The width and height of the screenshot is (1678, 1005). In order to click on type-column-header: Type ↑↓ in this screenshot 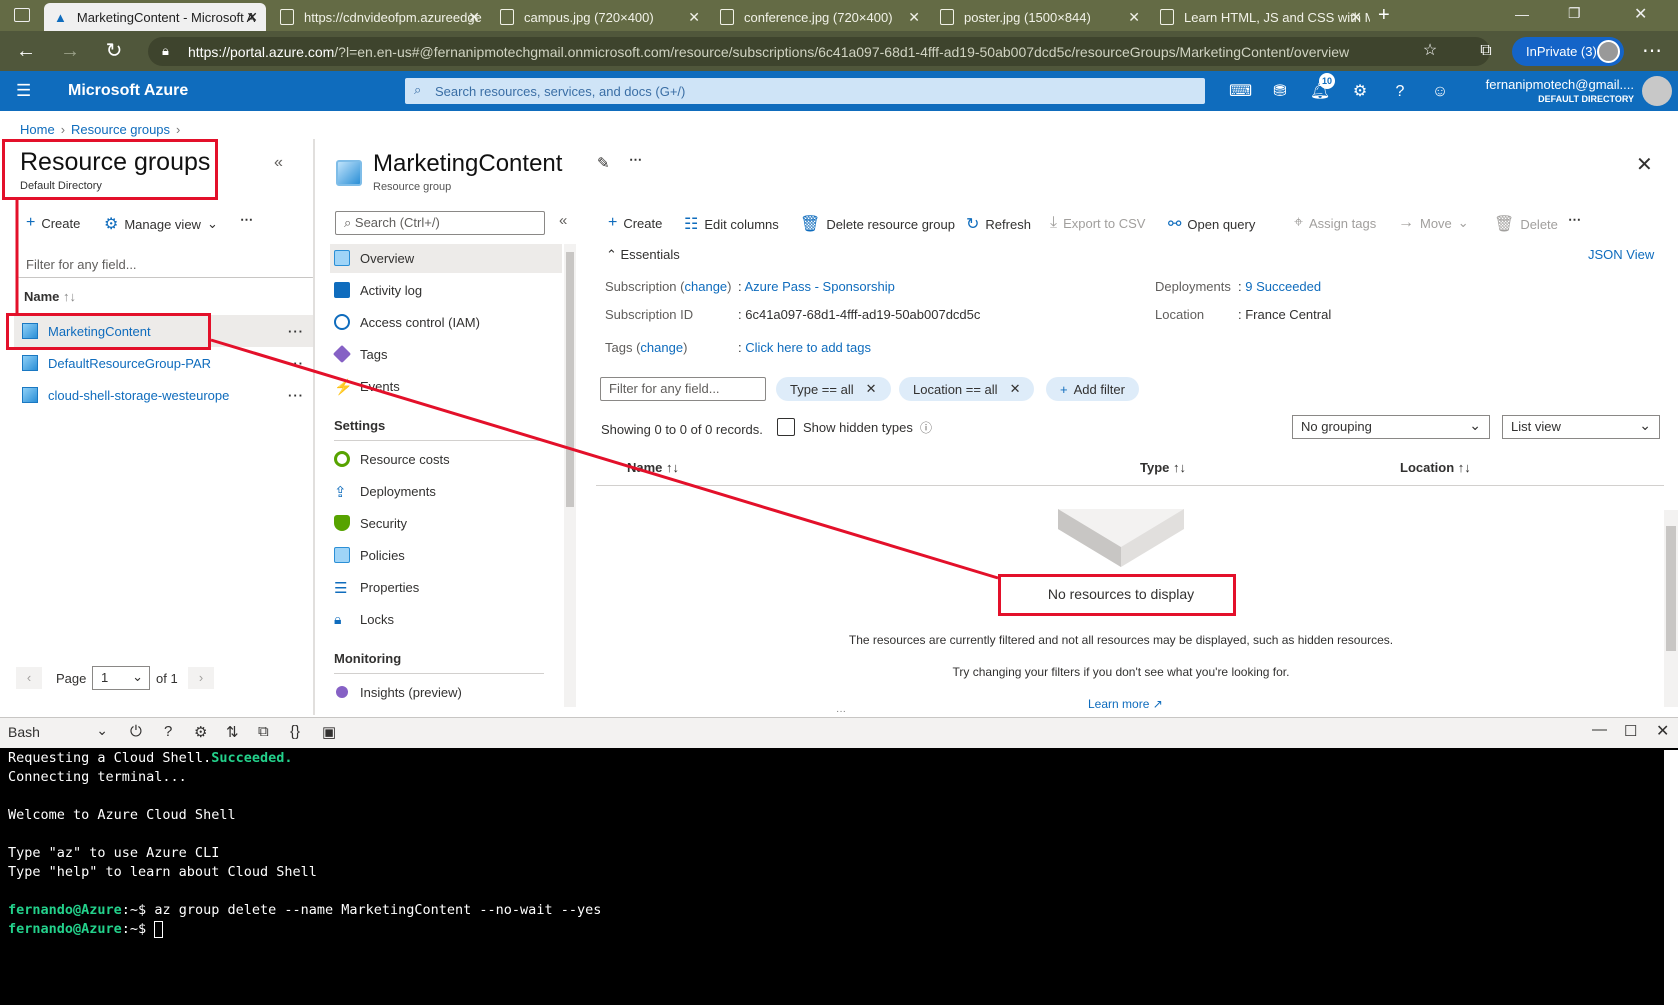, I will do `click(1163, 467)`.